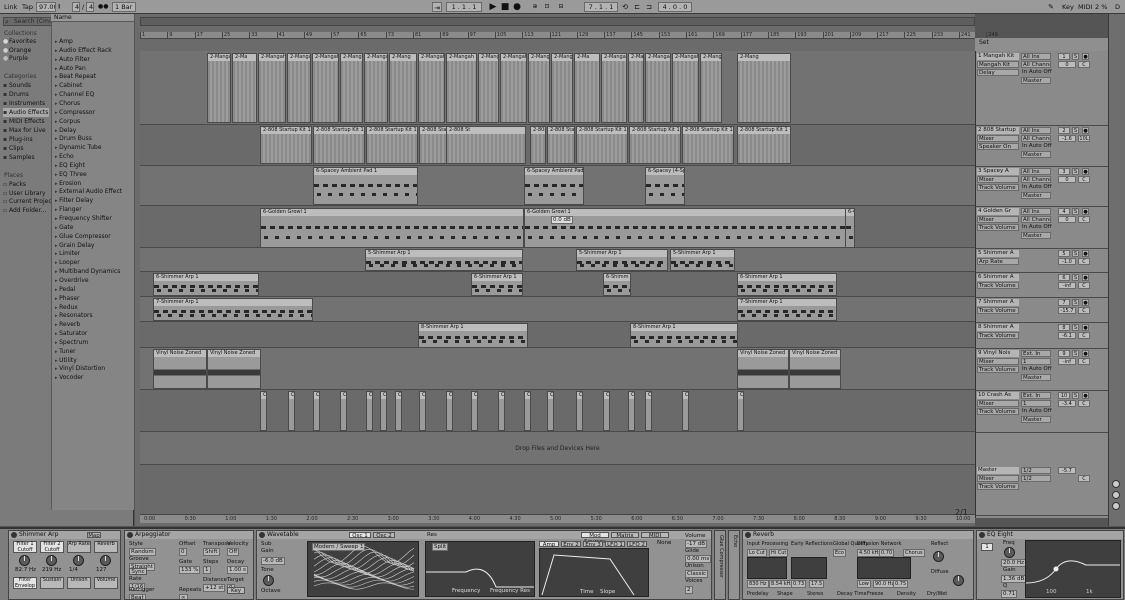  What do you see at coordinates (637, 7) in the screenshot?
I see `punch-in-icon: ⊏` at bounding box center [637, 7].